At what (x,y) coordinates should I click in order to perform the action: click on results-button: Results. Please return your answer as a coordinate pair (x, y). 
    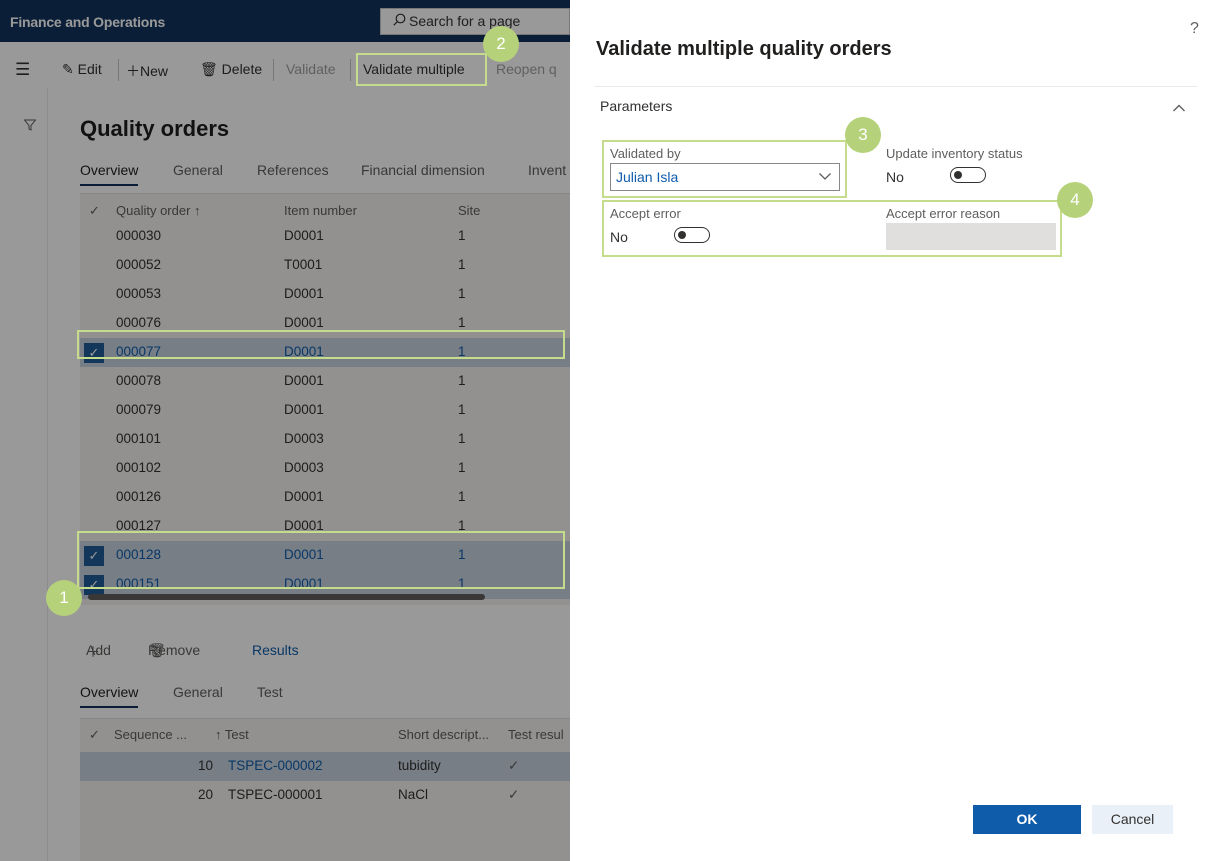
    Looking at the image, I should click on (275, 650).